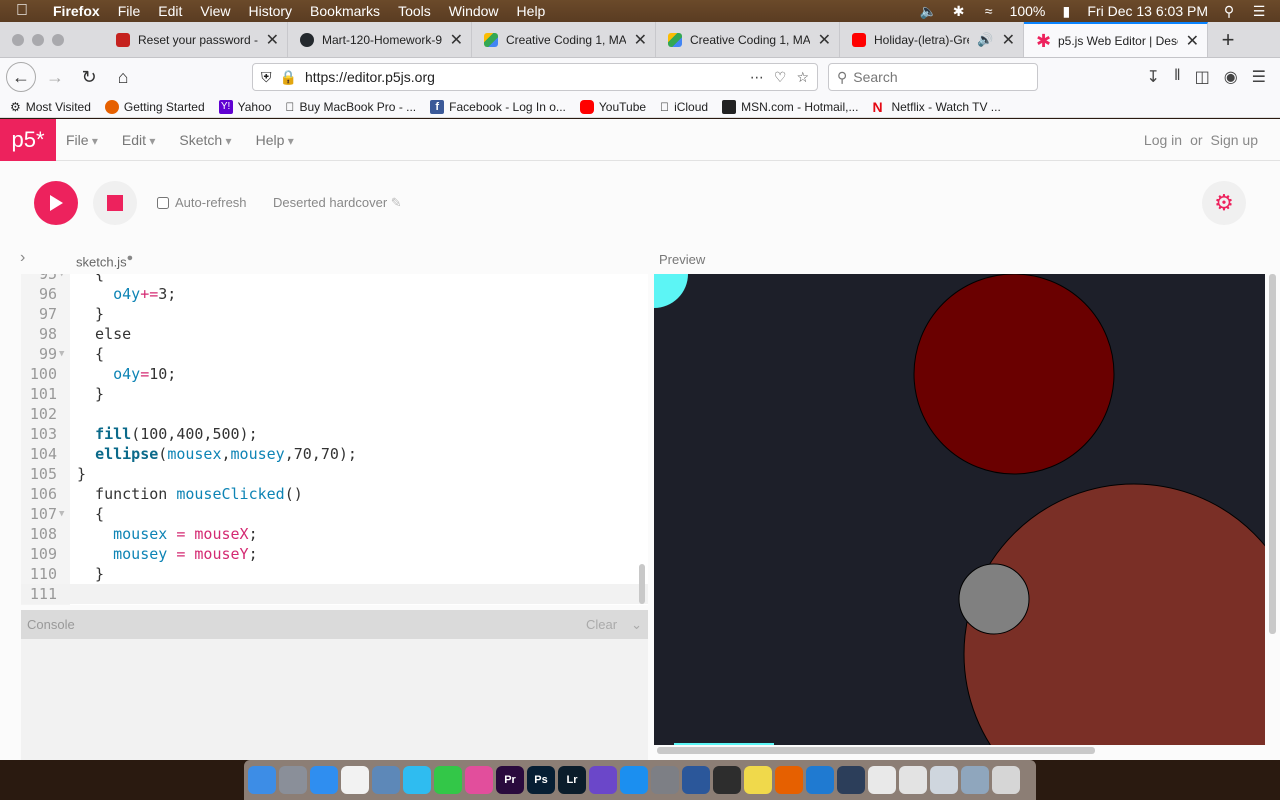 Image resolution: width=1280 pixels, height=800 pixels. I want to click on close-window-button, so click(18, 39).